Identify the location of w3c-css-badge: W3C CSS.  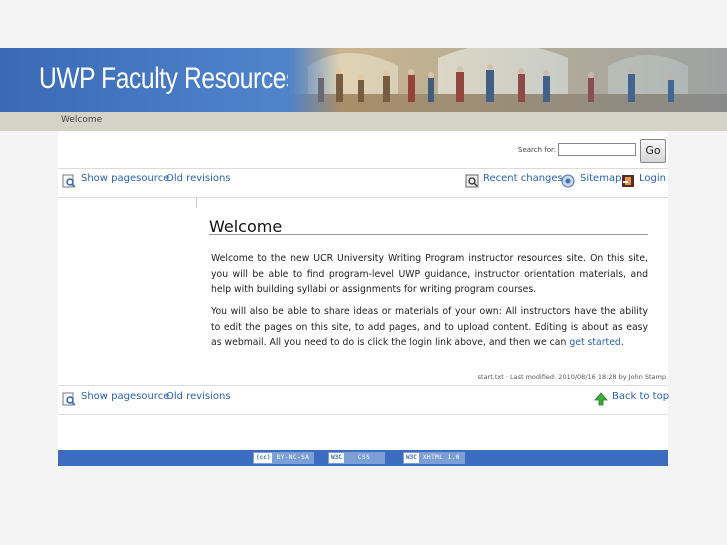
(357, 458).